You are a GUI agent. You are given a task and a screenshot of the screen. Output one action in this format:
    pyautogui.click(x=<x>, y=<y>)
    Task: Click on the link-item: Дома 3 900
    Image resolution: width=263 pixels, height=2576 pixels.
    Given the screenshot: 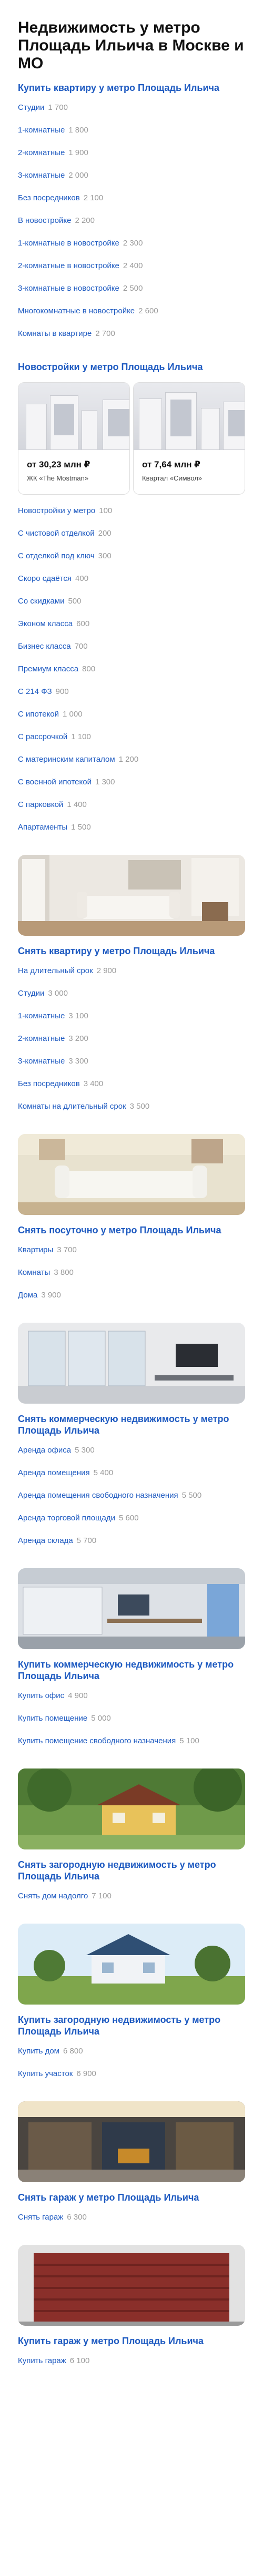 What is the action you would take?
    pyautogui.click(x=131, y=1302)
    